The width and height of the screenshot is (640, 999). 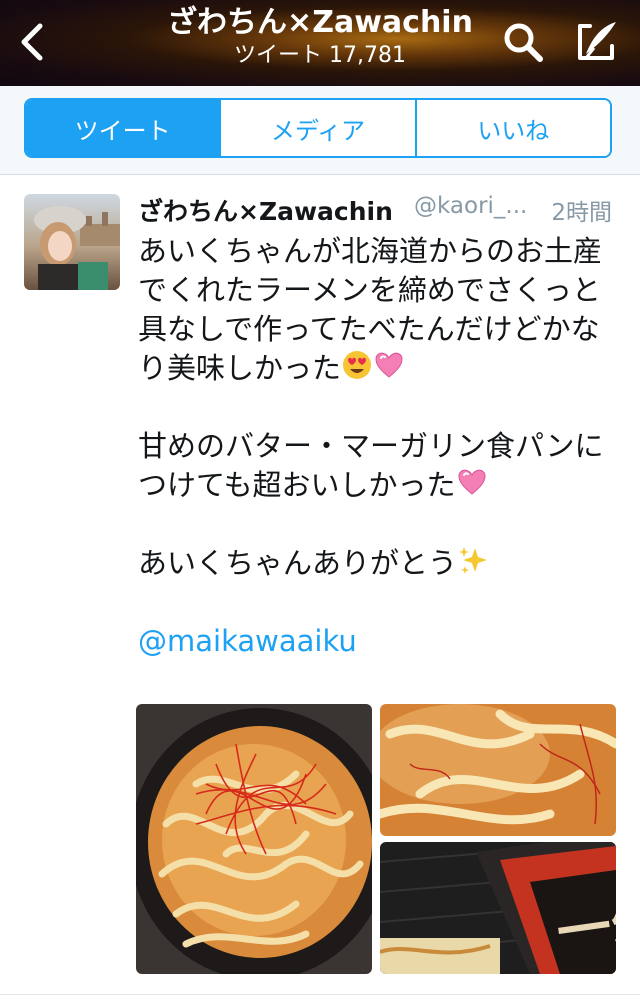 What do you see at coordinates (320, 43) in the screenshot?
I see `profile-header: ざわちん×Zawachin ツイート 17,781` at bounding box center [320, 43].